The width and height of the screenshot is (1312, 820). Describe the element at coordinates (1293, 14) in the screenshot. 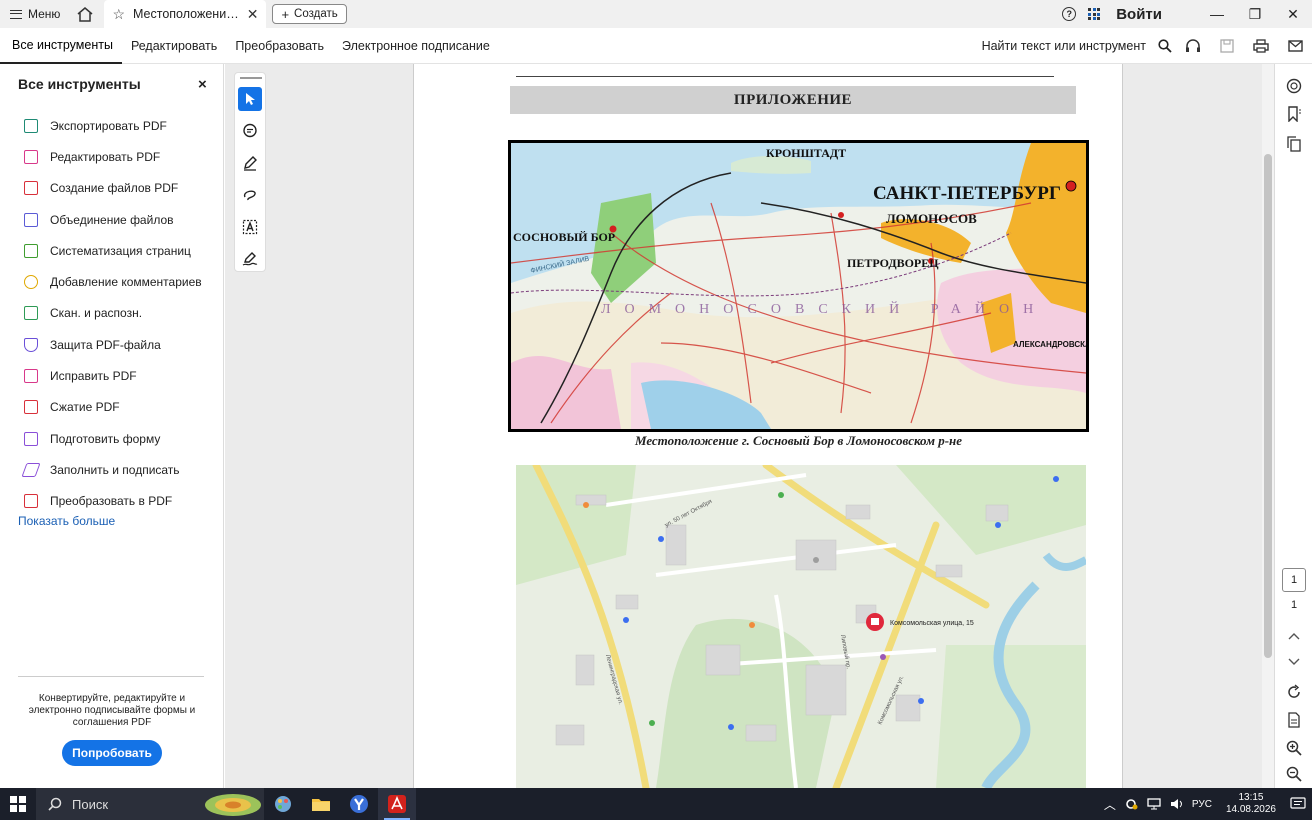

I see `close-window-button: ✕` at that location.